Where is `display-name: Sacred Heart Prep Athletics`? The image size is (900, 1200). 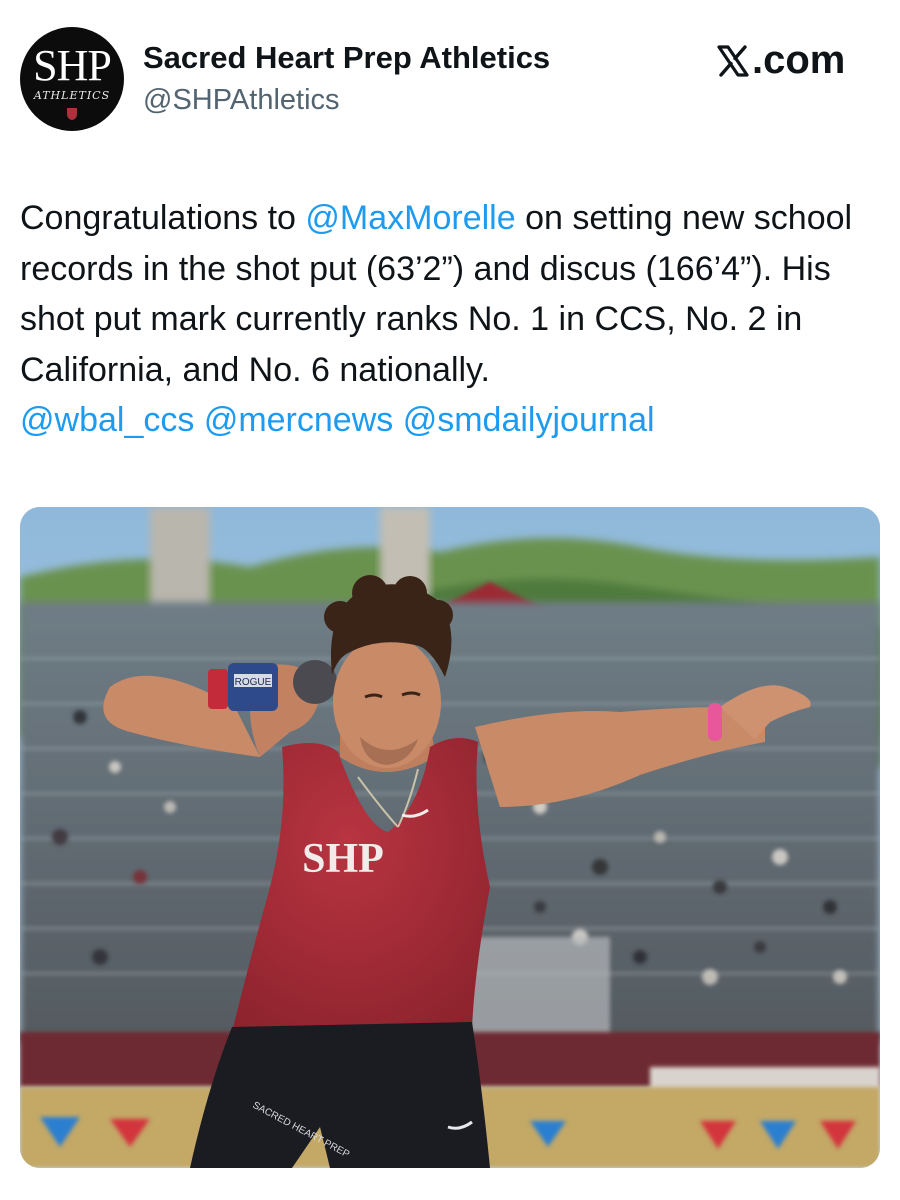
display-name: Sacred Heart Prep Athletics is located at coordinates (346, 58).